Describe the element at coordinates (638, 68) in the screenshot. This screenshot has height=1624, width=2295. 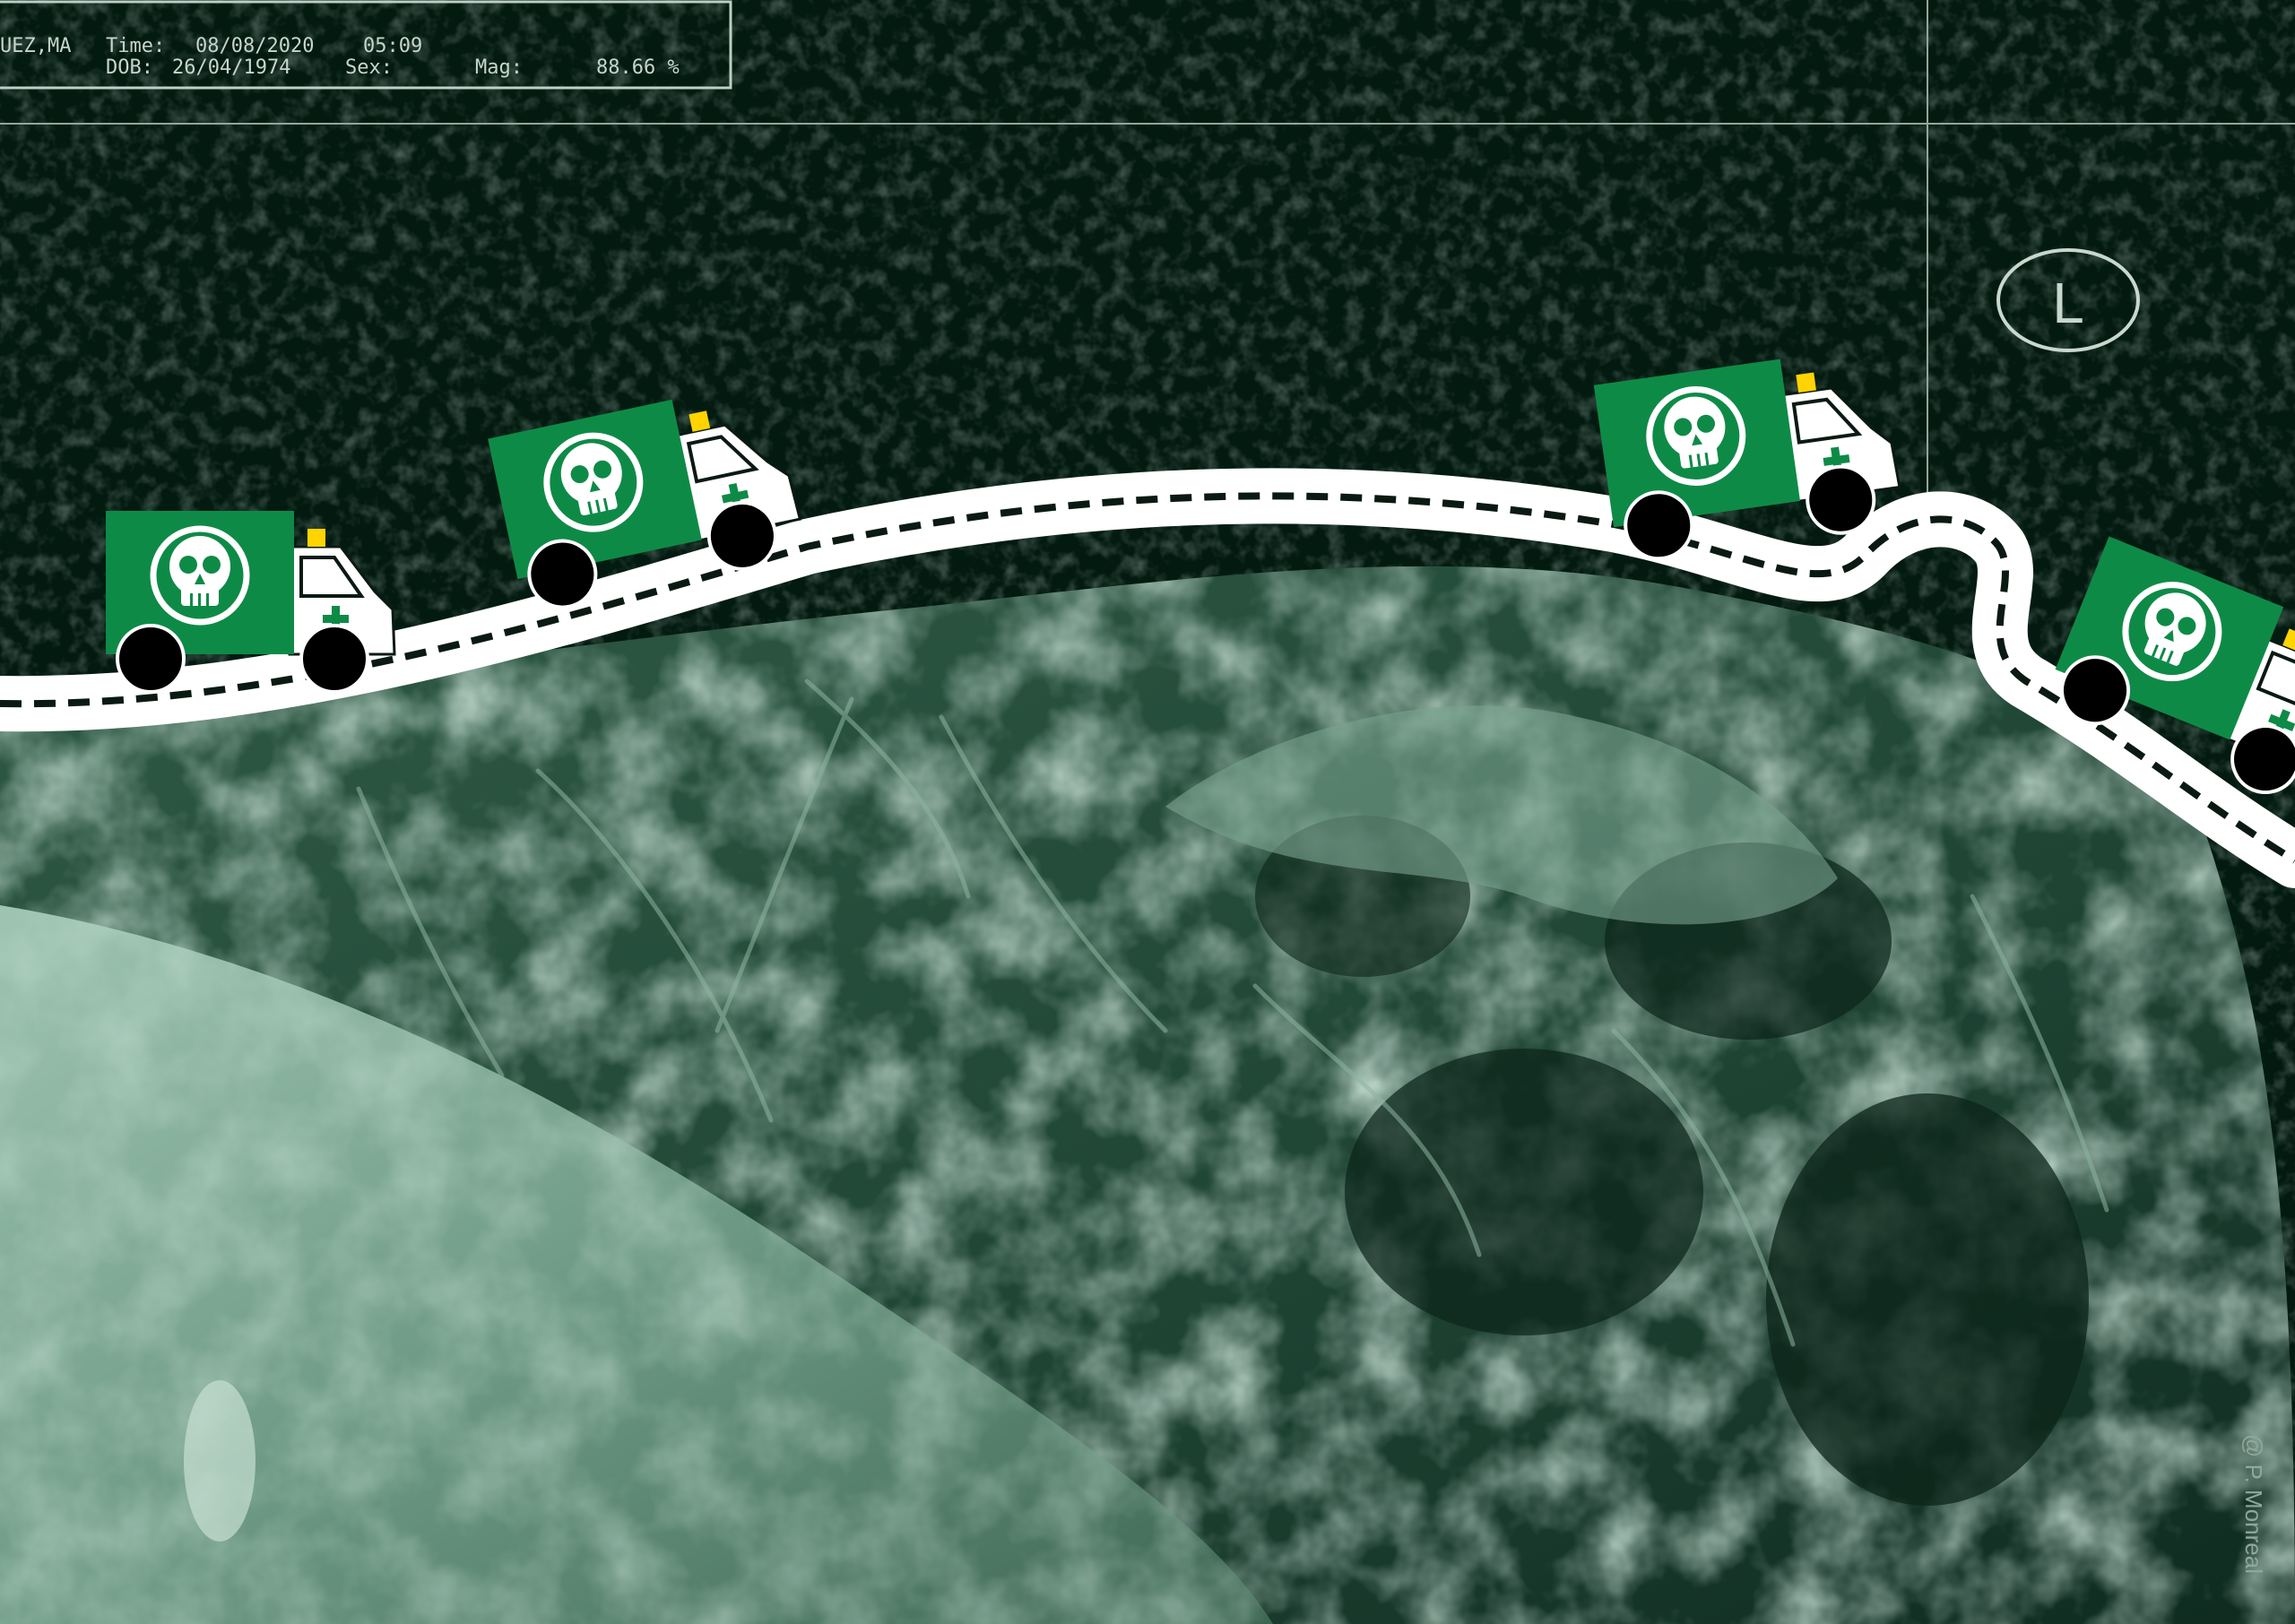
I see `mag-value: 88.66 %` at that location.